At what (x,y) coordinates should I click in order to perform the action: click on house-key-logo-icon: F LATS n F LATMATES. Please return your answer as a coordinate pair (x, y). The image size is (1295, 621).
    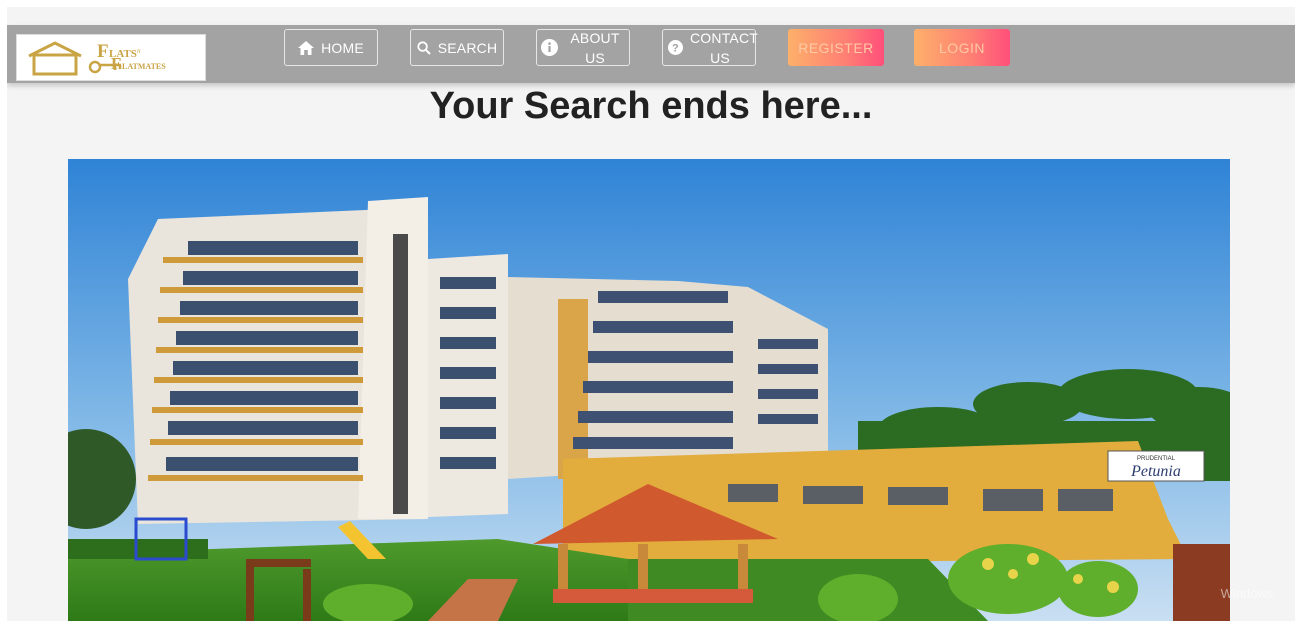
    Looking at the image, I should click on (97, 58).